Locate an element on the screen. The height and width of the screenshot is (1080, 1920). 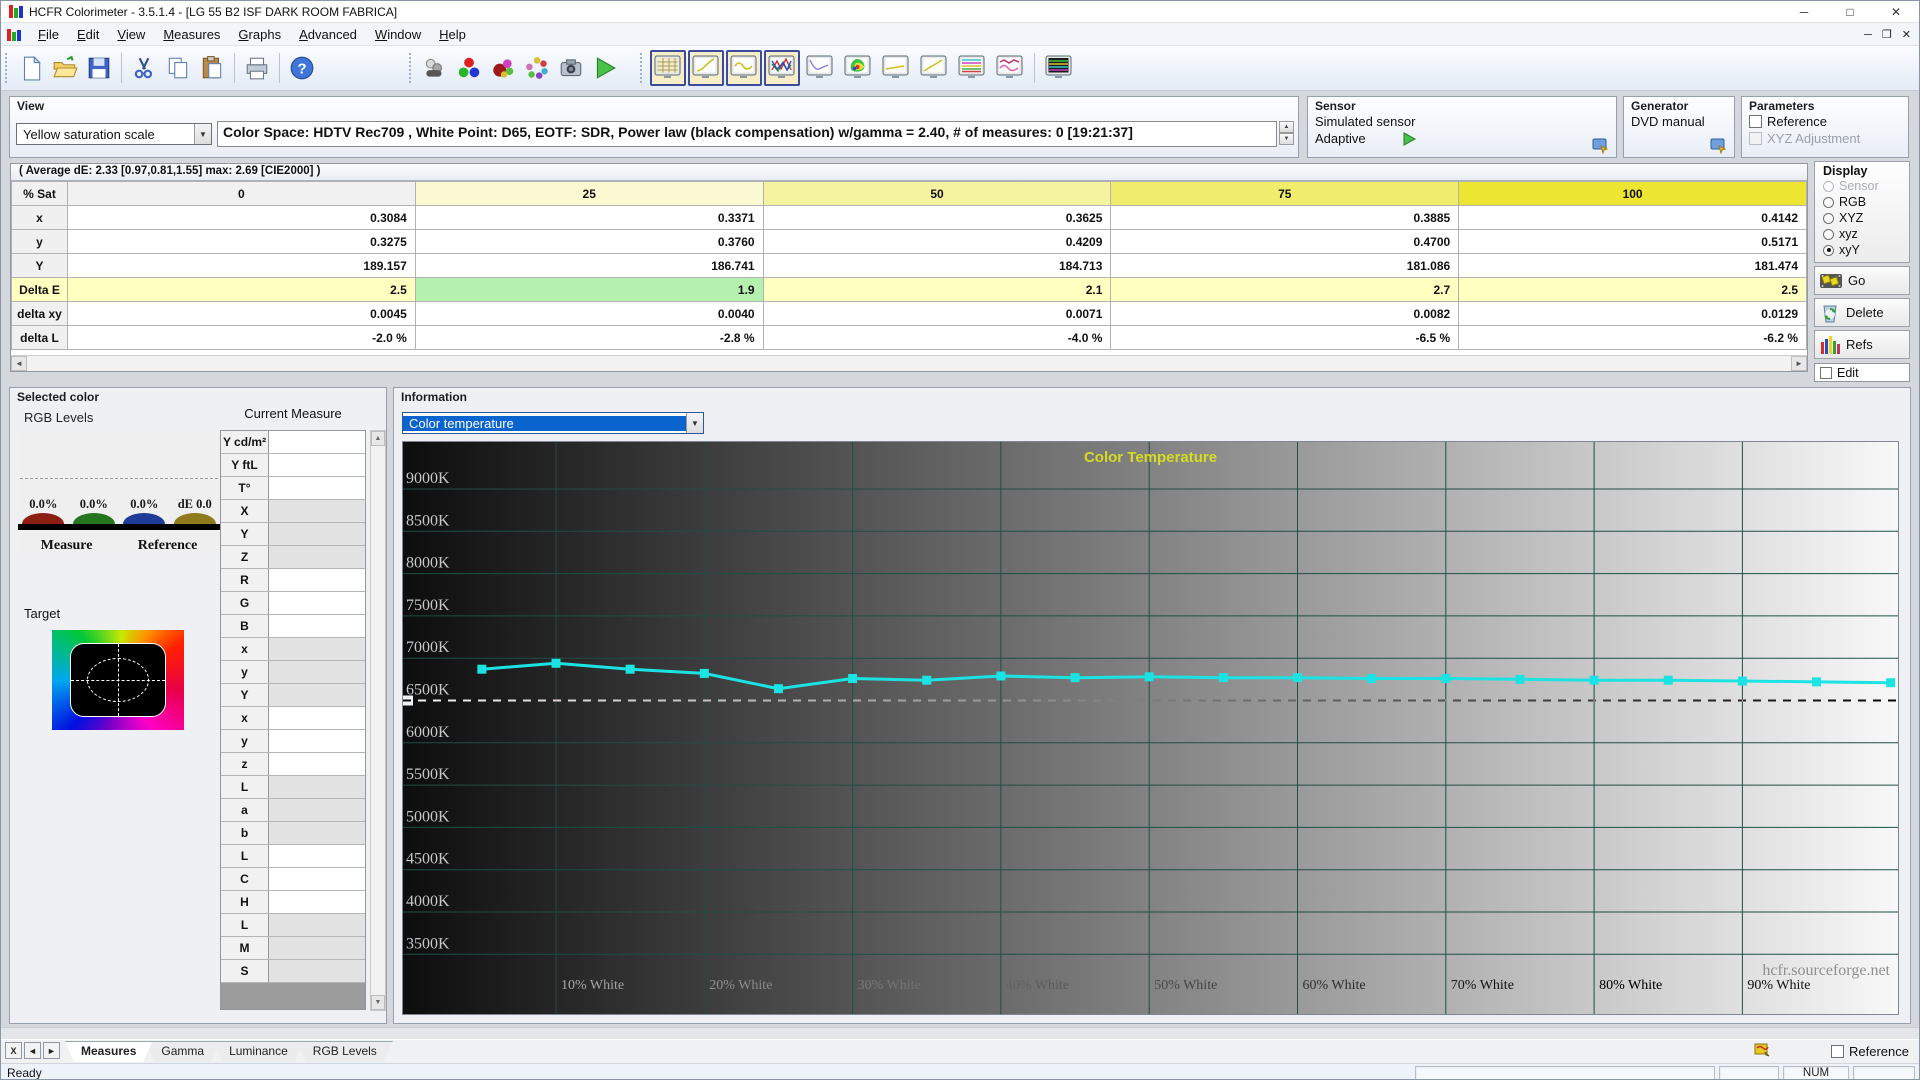
scale-dropdown: Yellow saturation scale ▼ is located at coordinates (114, 134).